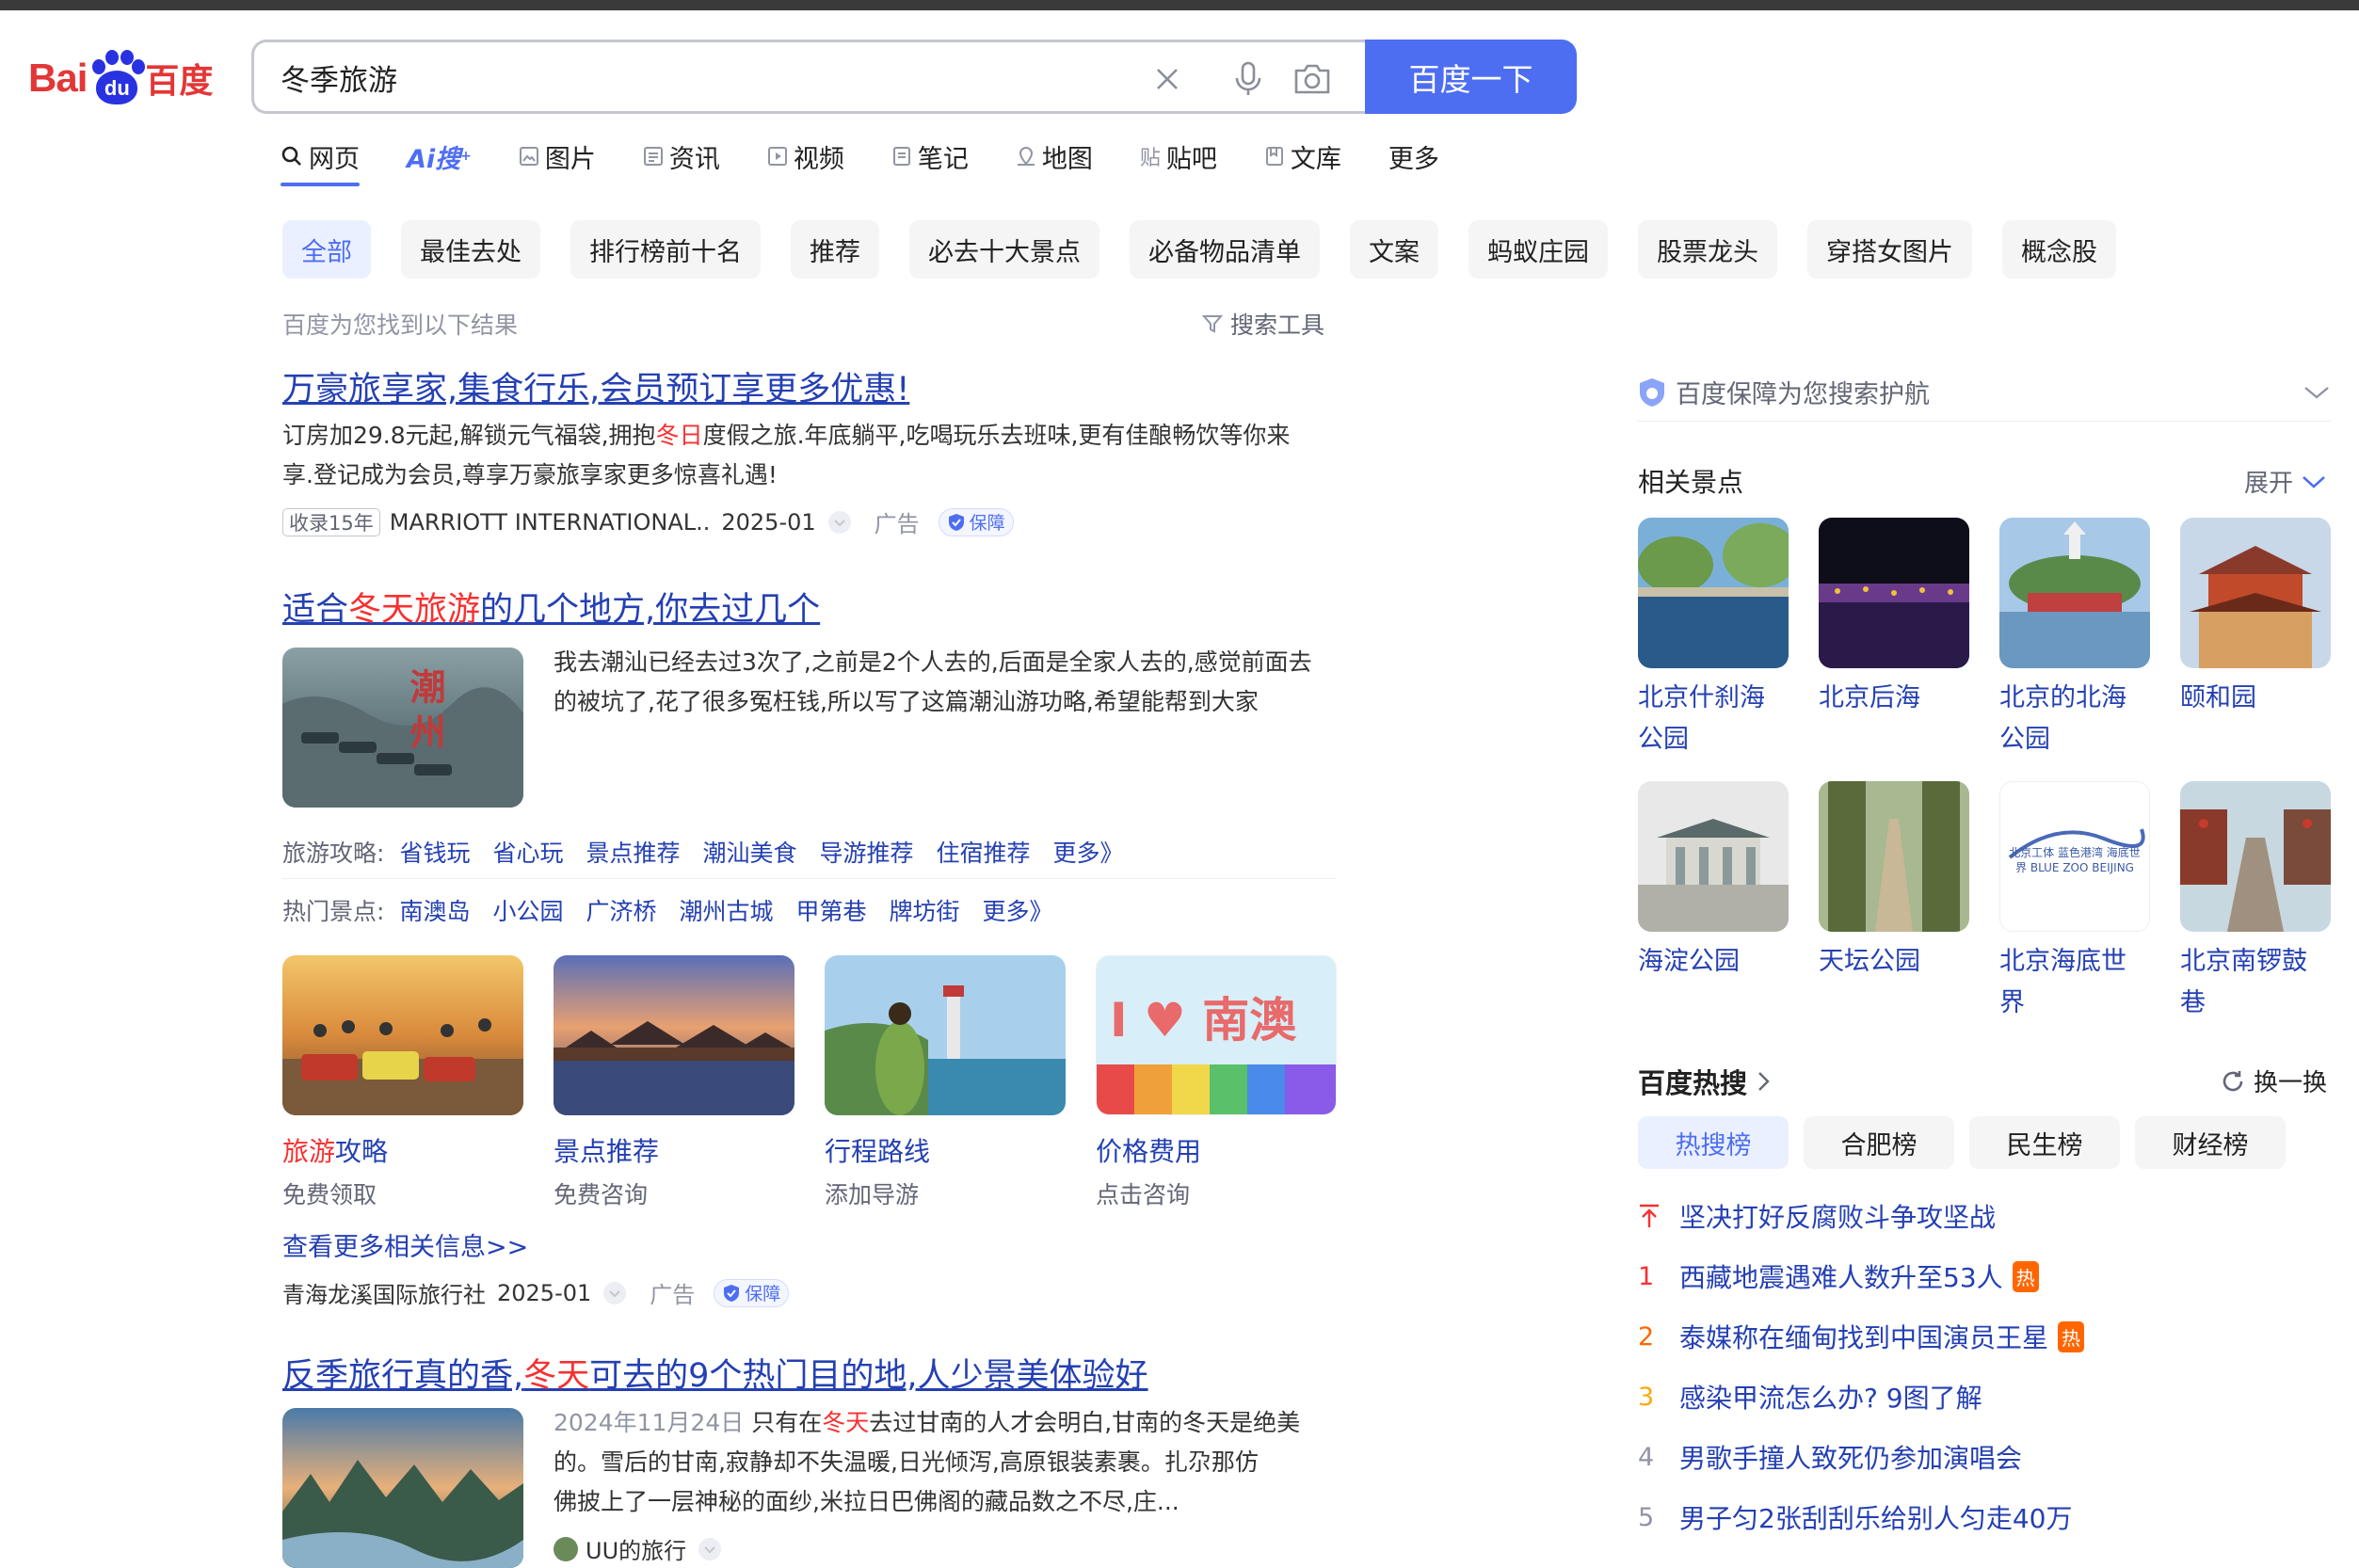  I want to click on more-info-link: 查看更多相关信息>>, so click(405, 1244).